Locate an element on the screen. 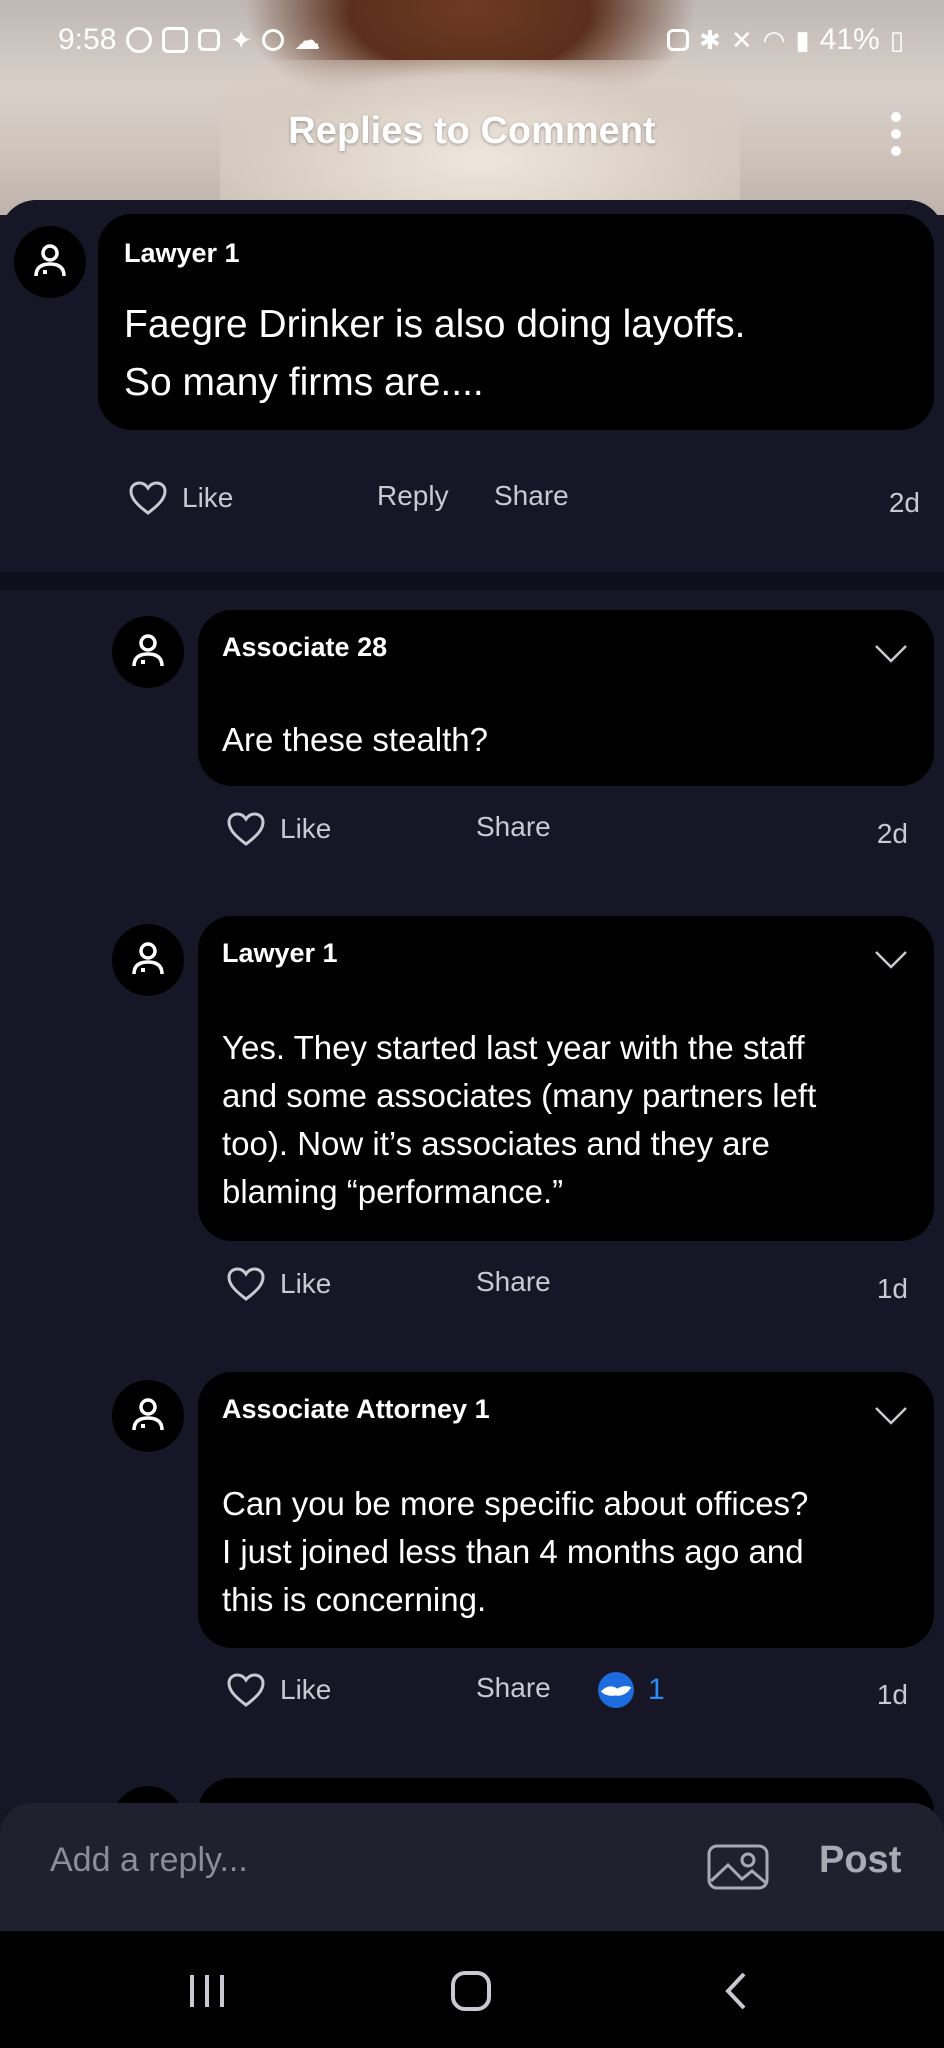 The width and height of the screenshot is (944, 2048). instagram-icon is located at coordinates (175, 40).